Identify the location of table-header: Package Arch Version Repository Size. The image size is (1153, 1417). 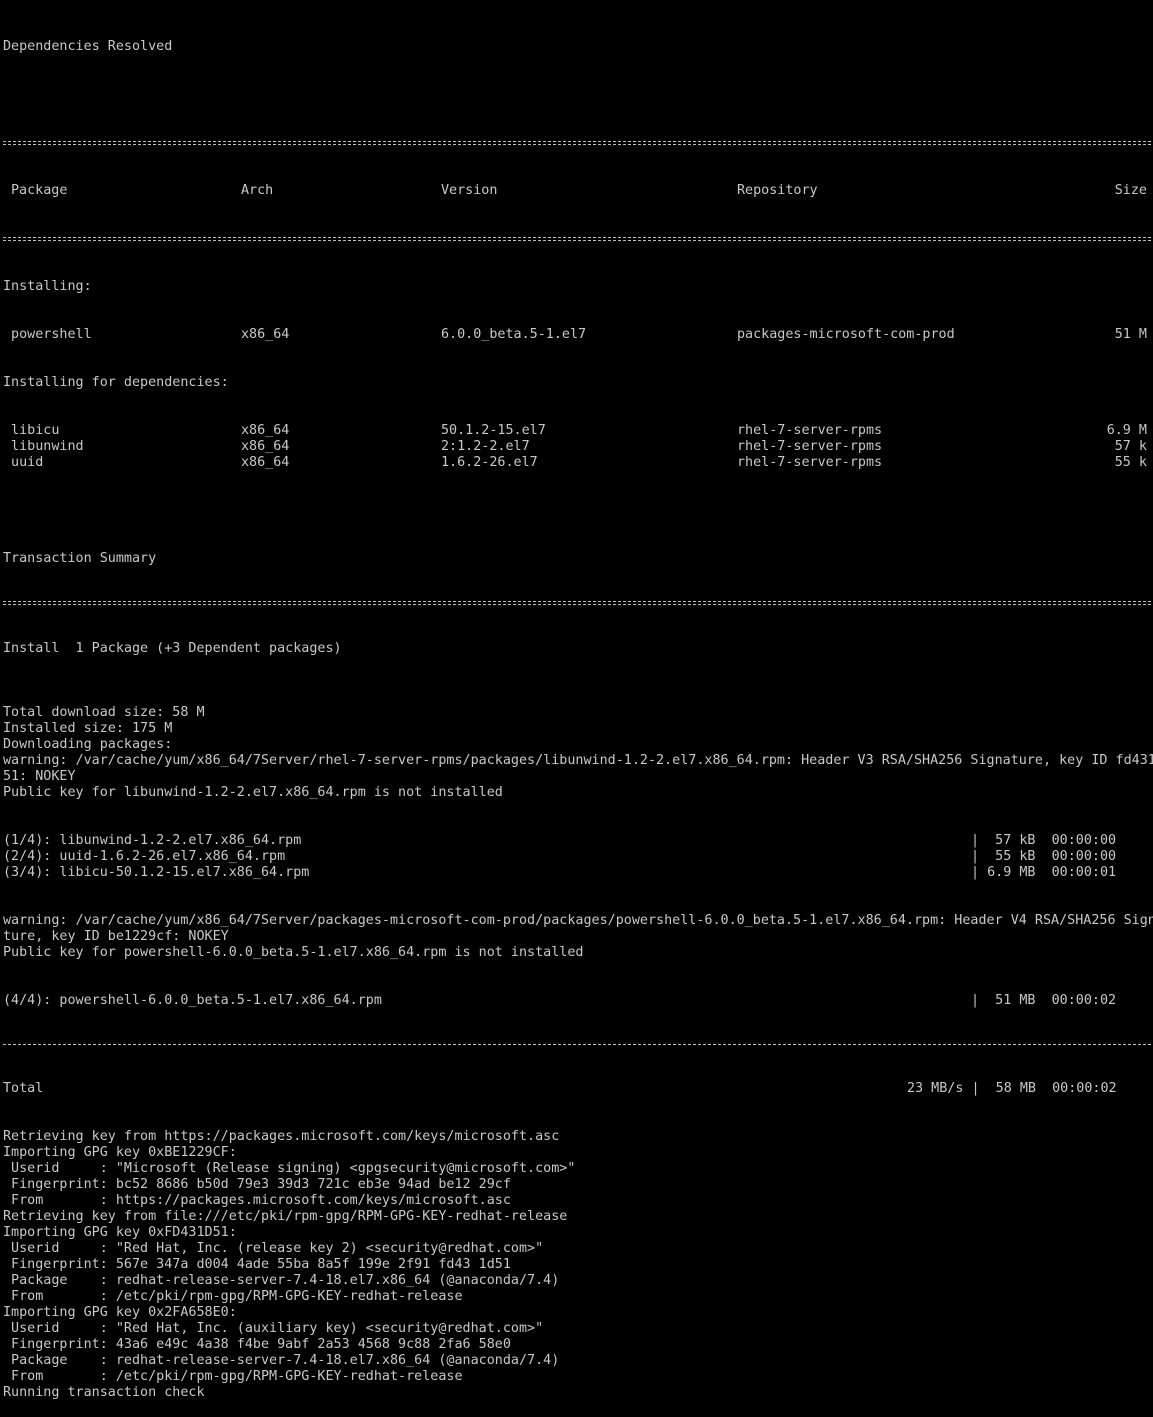
(577, 191).